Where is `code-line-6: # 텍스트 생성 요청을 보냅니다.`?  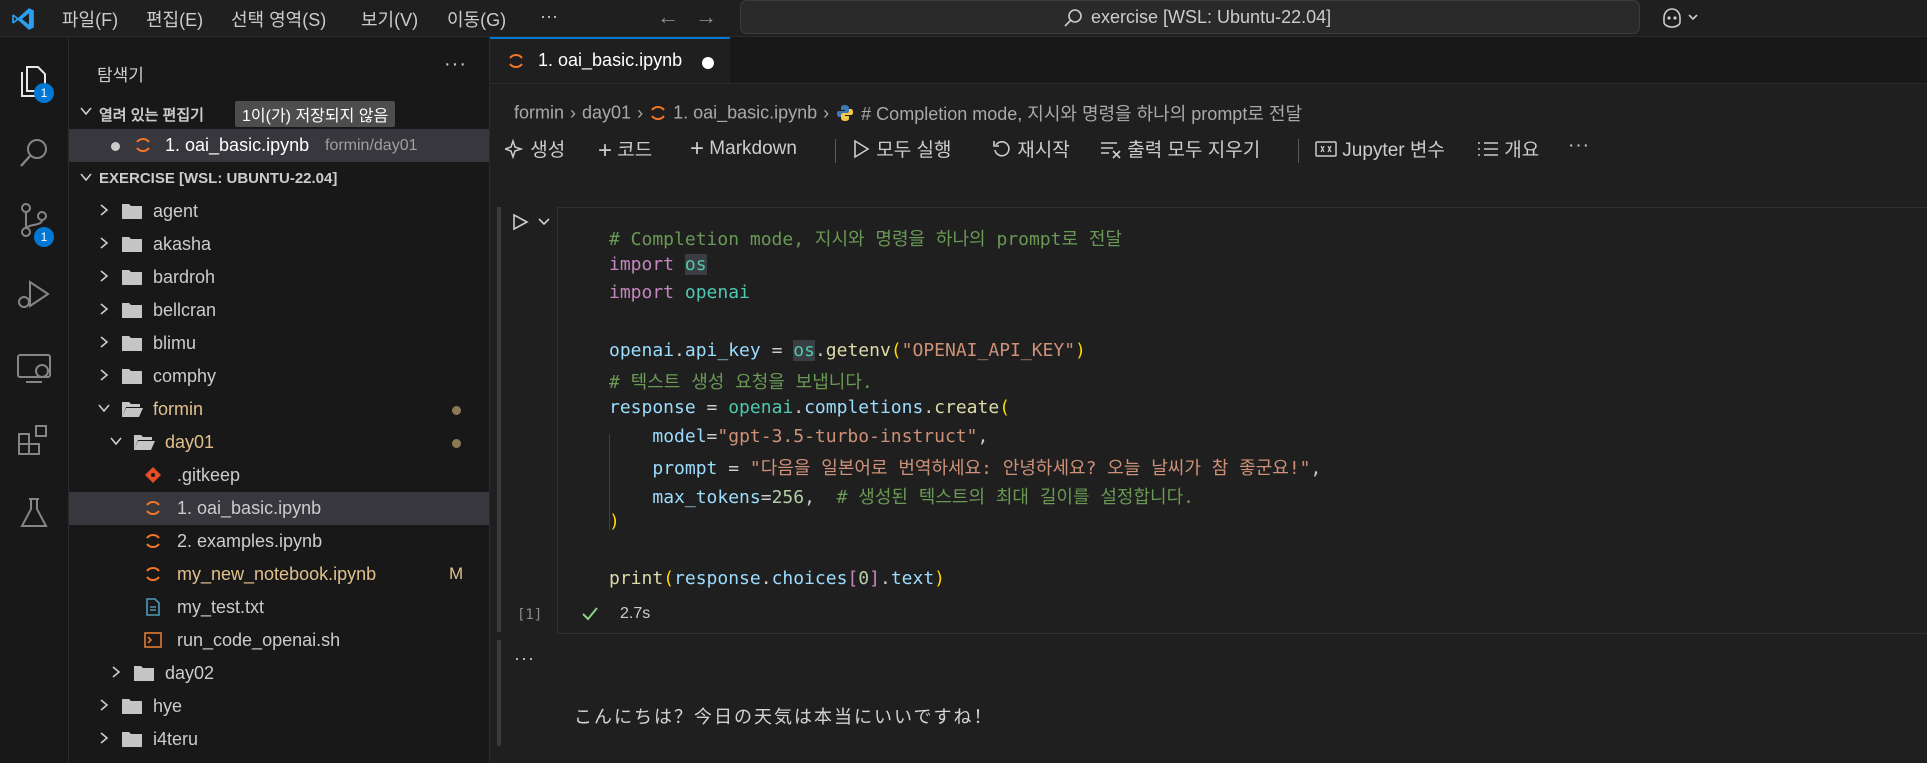 code-line-6: # 텍스트 생성 요청을 보냅니다. is located at coordinates (741, 382).